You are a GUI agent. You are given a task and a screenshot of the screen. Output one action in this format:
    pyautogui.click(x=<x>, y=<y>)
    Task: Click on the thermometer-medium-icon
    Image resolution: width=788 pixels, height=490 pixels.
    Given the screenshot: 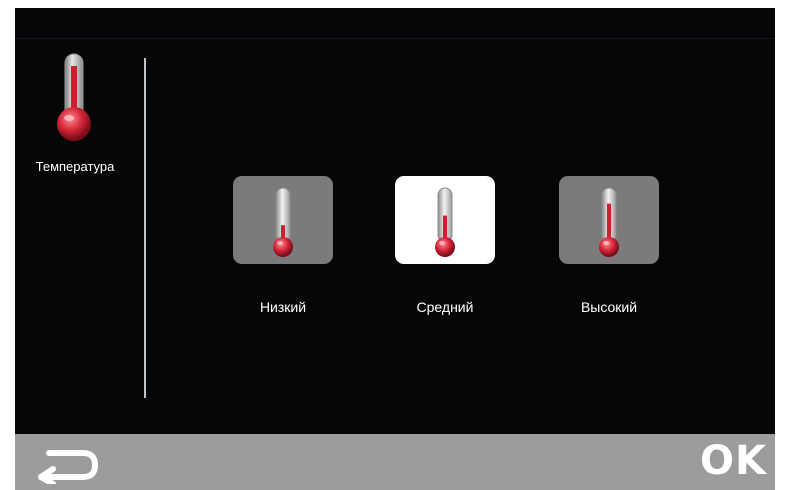 What is the action you would take?
    pyautogui.click(x=445, y=222)
    